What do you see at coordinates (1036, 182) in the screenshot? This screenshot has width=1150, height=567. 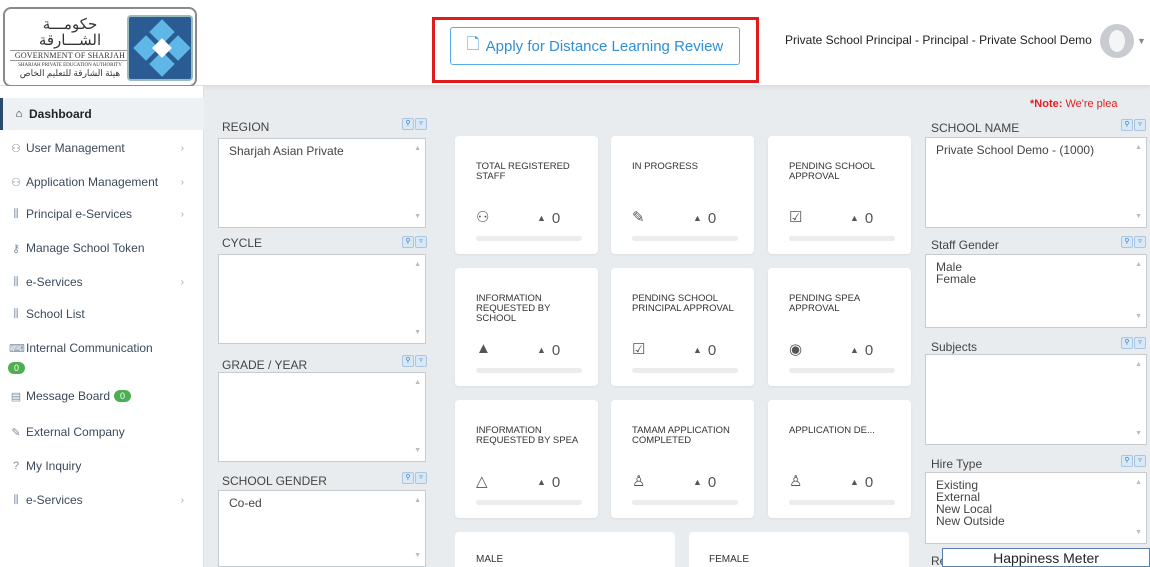 I see `school-name-select: Private School Demo - (1000) ▲ ▼` at bounding box center [1036, 182].